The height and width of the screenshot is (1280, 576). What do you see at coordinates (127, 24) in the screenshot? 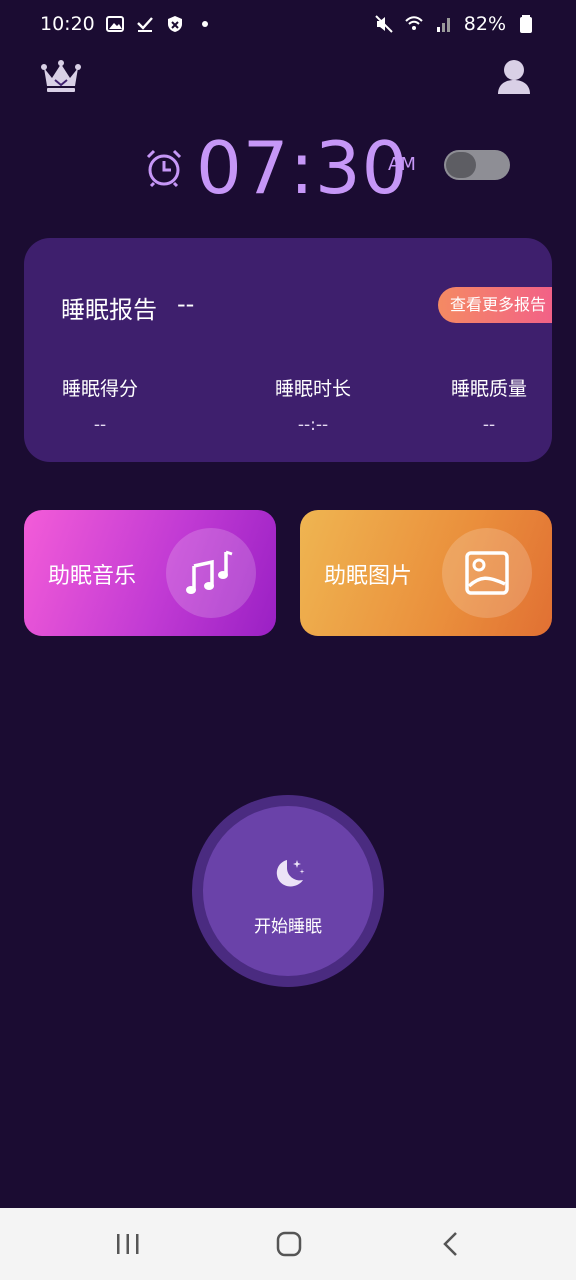
I see `status-left: 10:20` at bounding box center [127, 24].